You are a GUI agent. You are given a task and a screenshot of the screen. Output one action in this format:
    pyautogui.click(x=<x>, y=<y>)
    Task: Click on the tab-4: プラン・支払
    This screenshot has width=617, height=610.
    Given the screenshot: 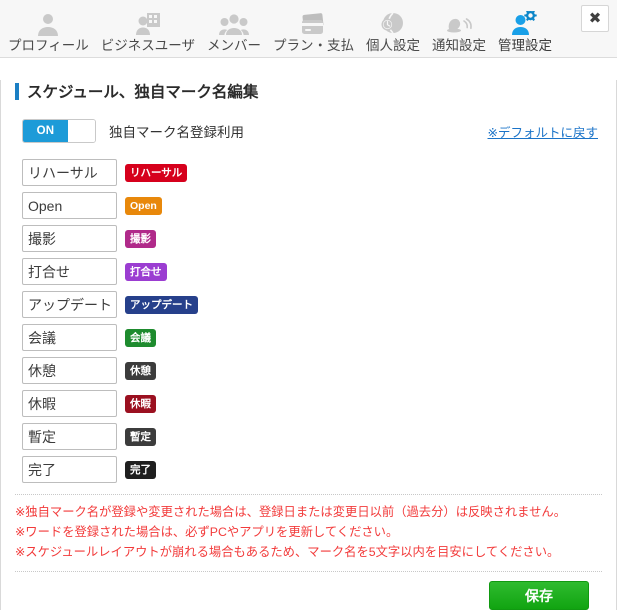 What is the action you would take?
    pyautogui.click(x=313, y=29)
    